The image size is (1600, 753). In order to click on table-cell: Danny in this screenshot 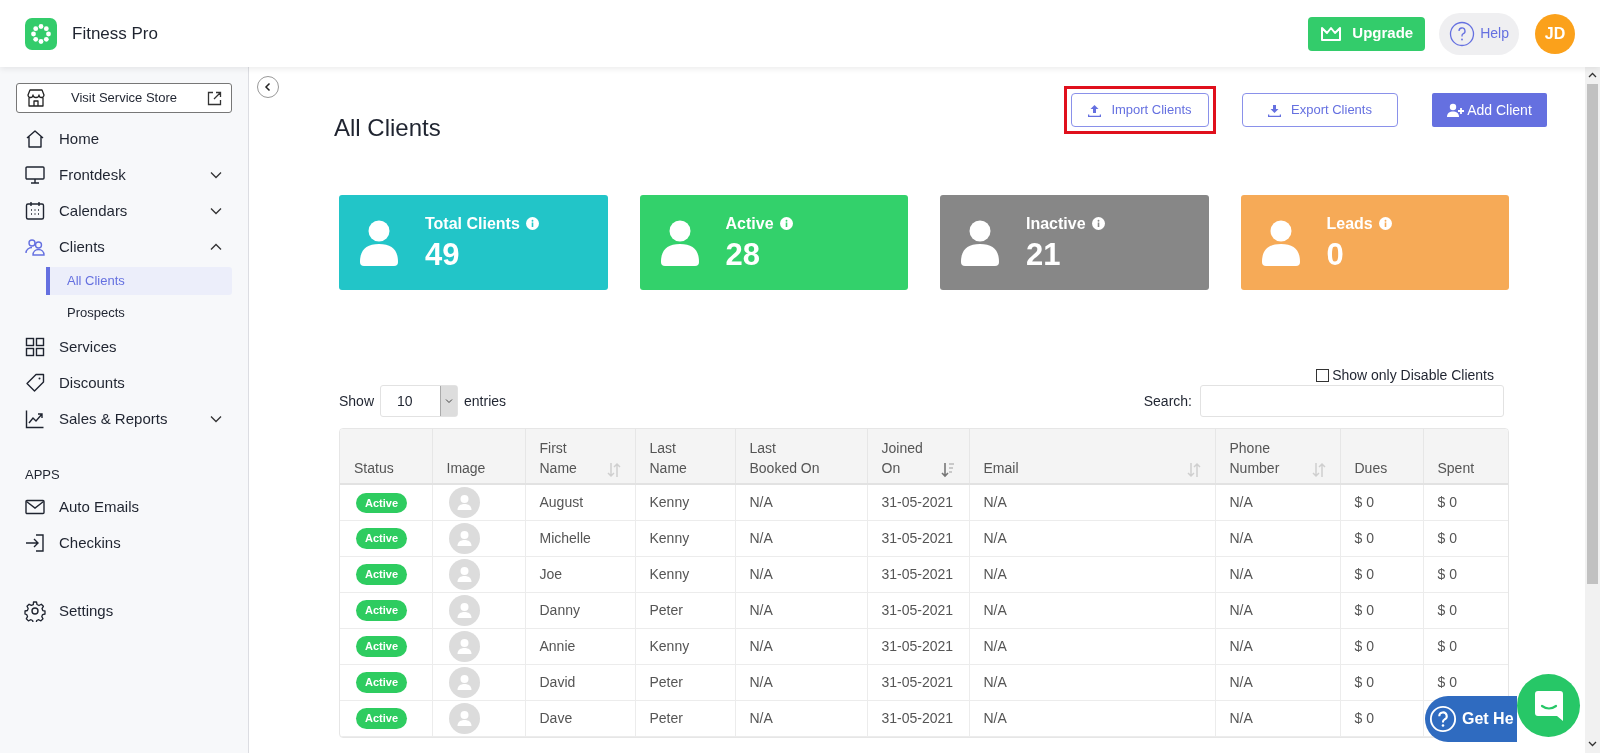, I will do `click(580, 610)`.